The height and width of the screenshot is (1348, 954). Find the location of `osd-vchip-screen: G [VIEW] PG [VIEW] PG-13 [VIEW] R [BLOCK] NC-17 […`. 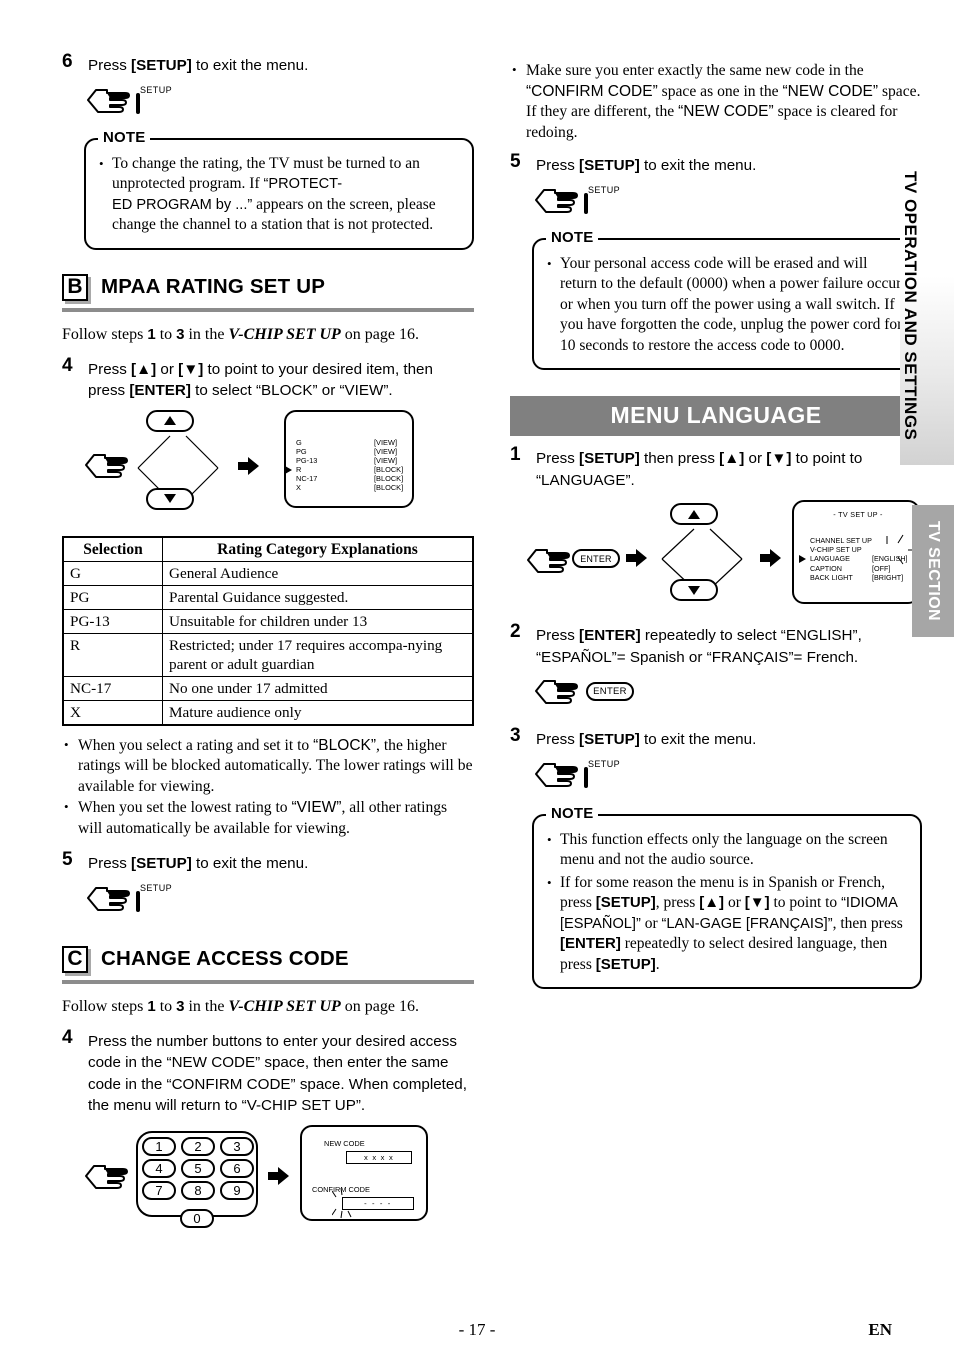

osd-vchip-screen: G [VIEW] PG [VIEW] PG-13 [VIEW] R [BLOCK] NC-17 [… is located at coordinates (349, 458).